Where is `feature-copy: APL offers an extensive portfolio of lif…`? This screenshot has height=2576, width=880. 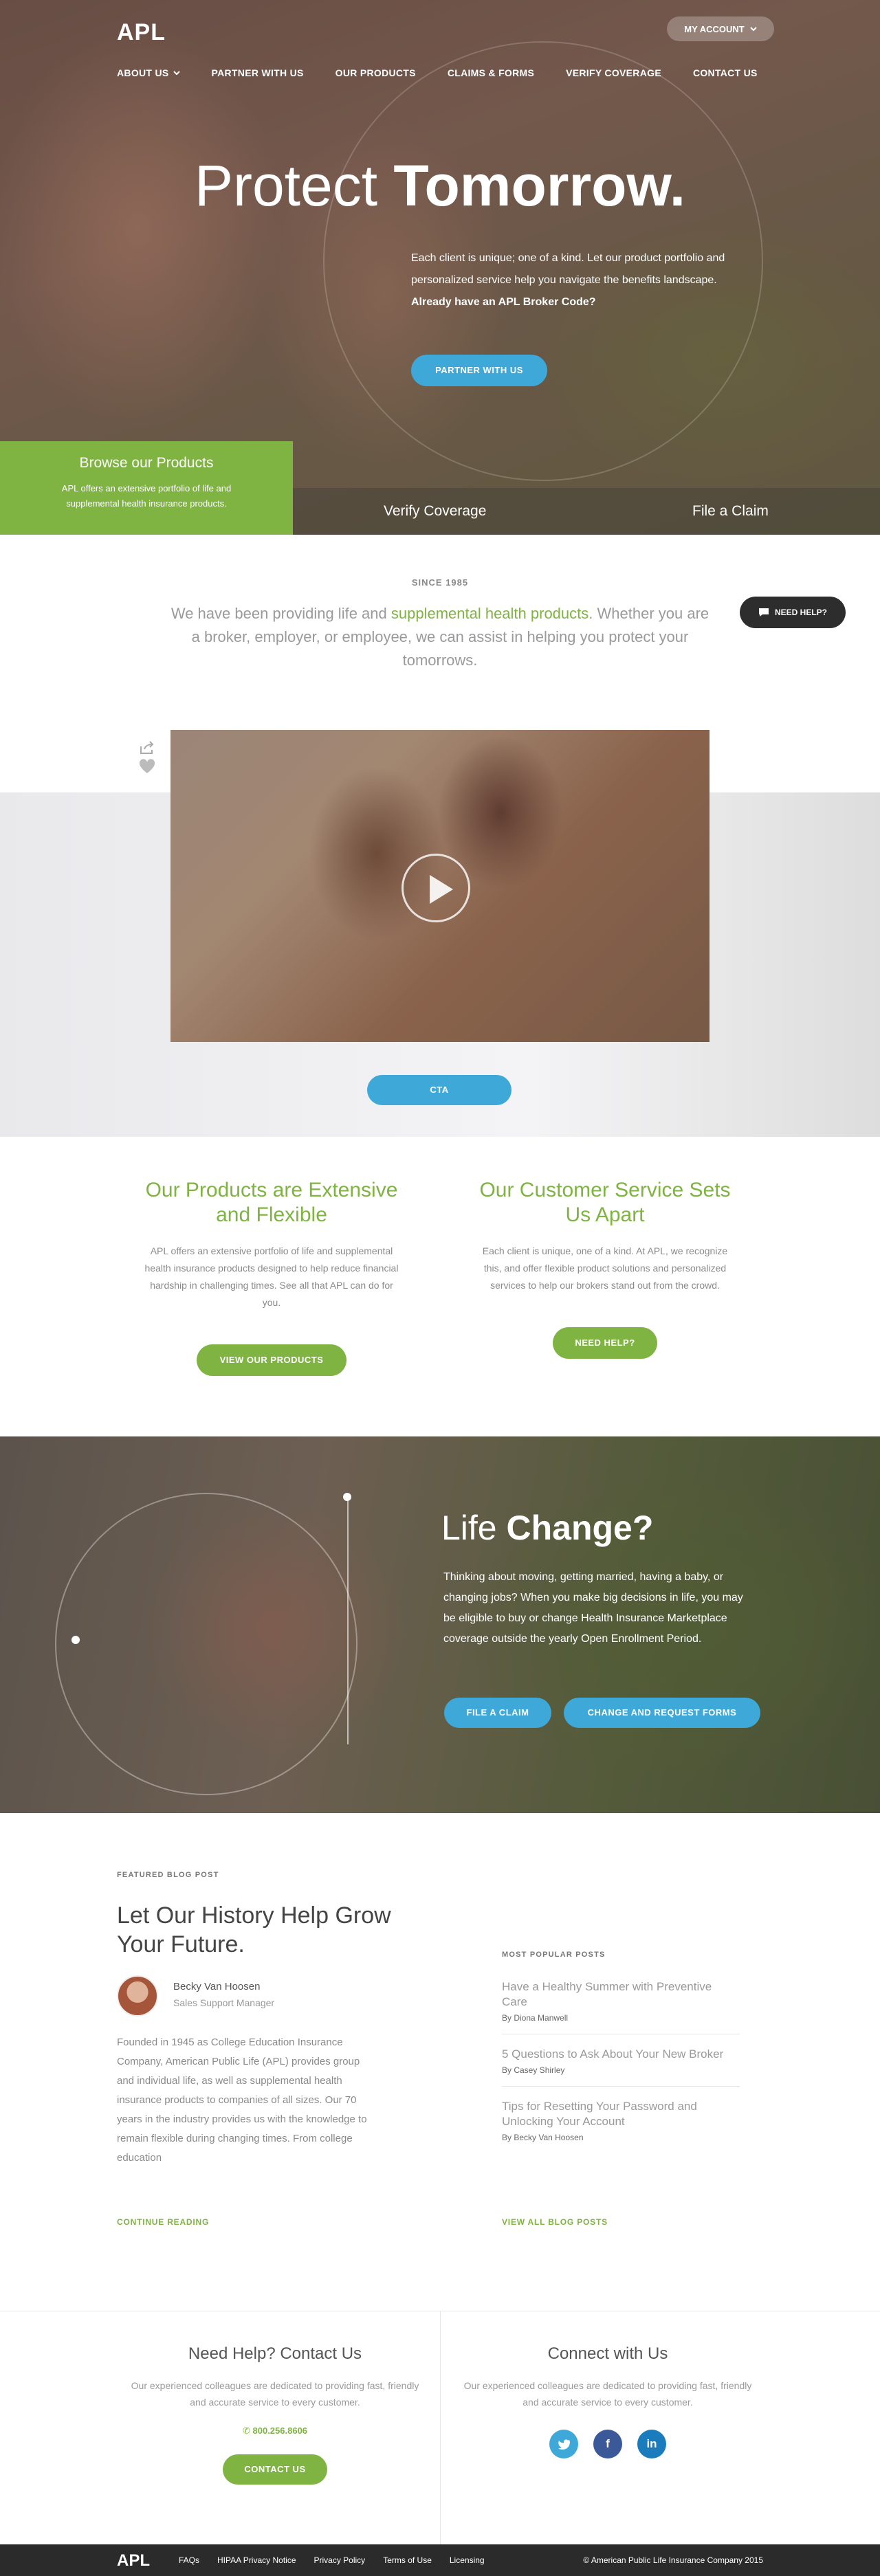
feature-copy: APL offers an extensive portfolio of lif… is located at coordinates (271, 1276).